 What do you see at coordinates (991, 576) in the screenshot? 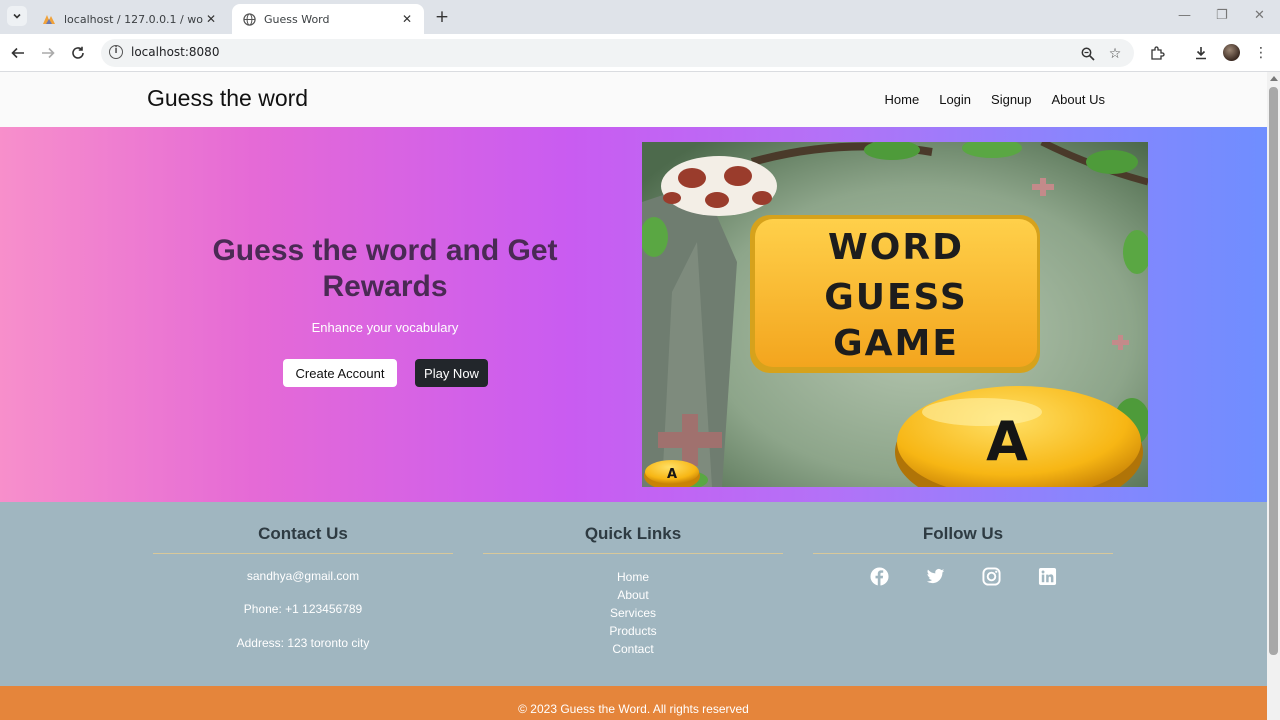
I see `instagram-icon` at bounding box center [991, 576].